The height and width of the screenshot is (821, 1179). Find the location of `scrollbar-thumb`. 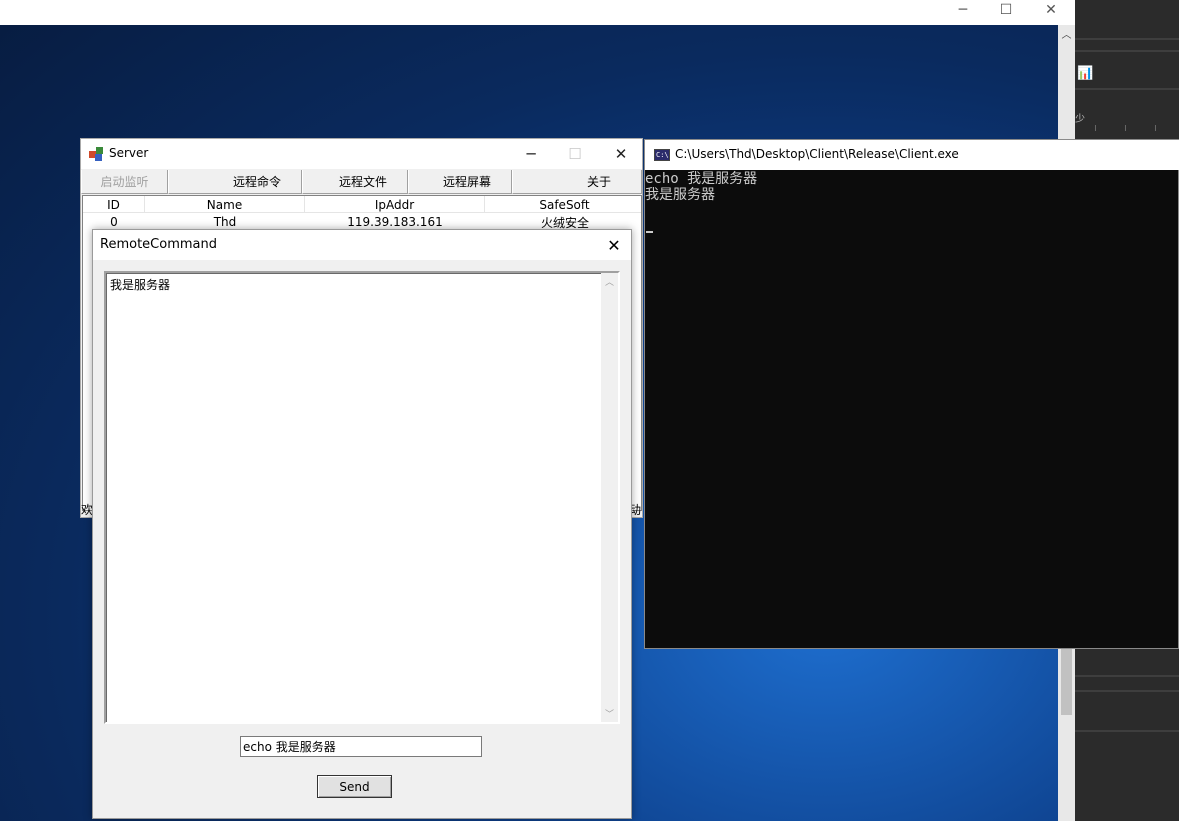

scrollbar-thumb is located at coordinates (1066, 680).